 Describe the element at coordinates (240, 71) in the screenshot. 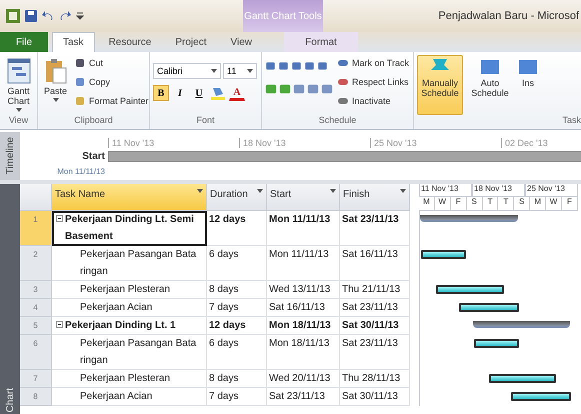

I see `font-size-field: 11` at that location.